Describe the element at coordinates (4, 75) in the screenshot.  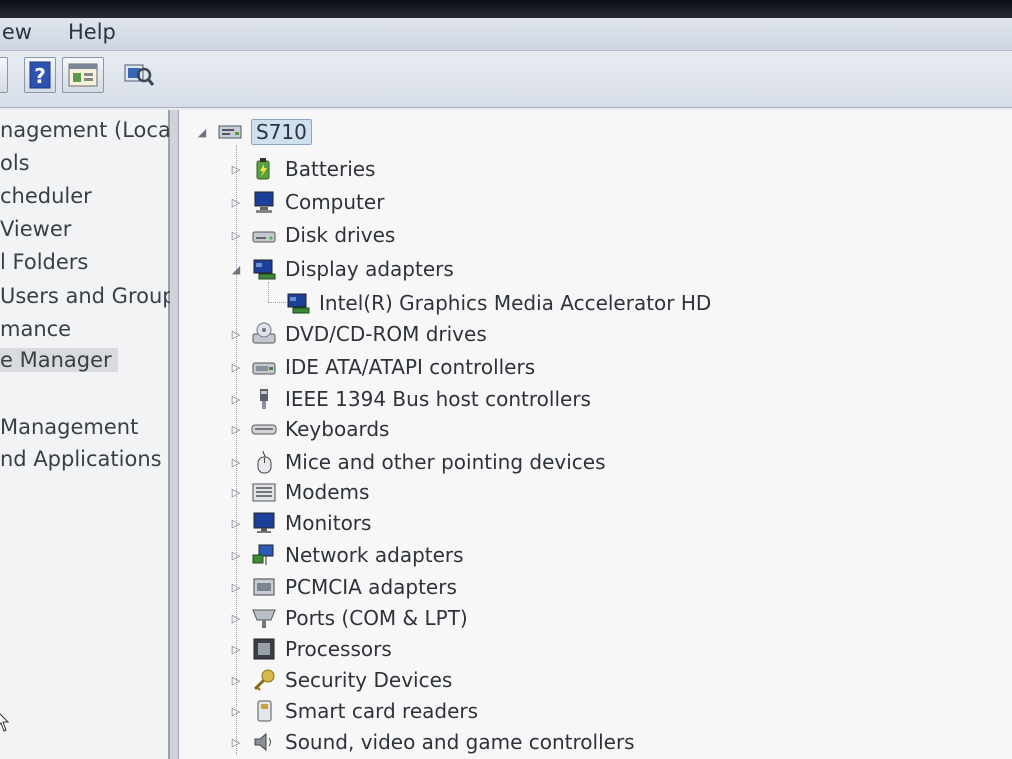
I see `toolbar-button-partial` at that location.